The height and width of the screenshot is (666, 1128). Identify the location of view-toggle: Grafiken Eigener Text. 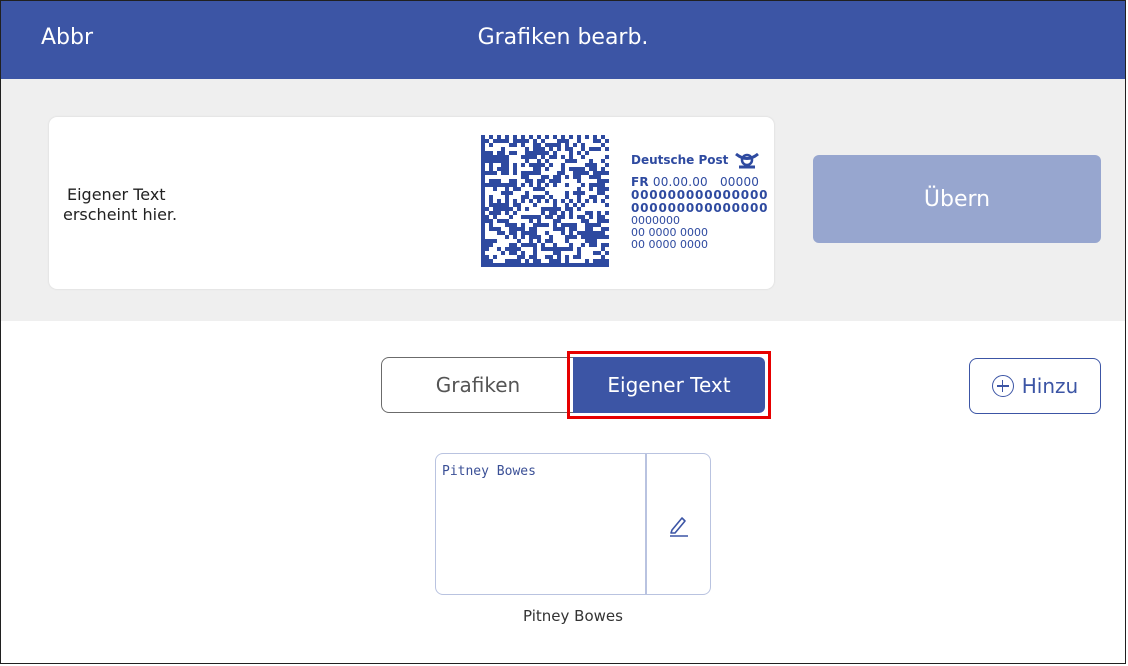
(576, 385).